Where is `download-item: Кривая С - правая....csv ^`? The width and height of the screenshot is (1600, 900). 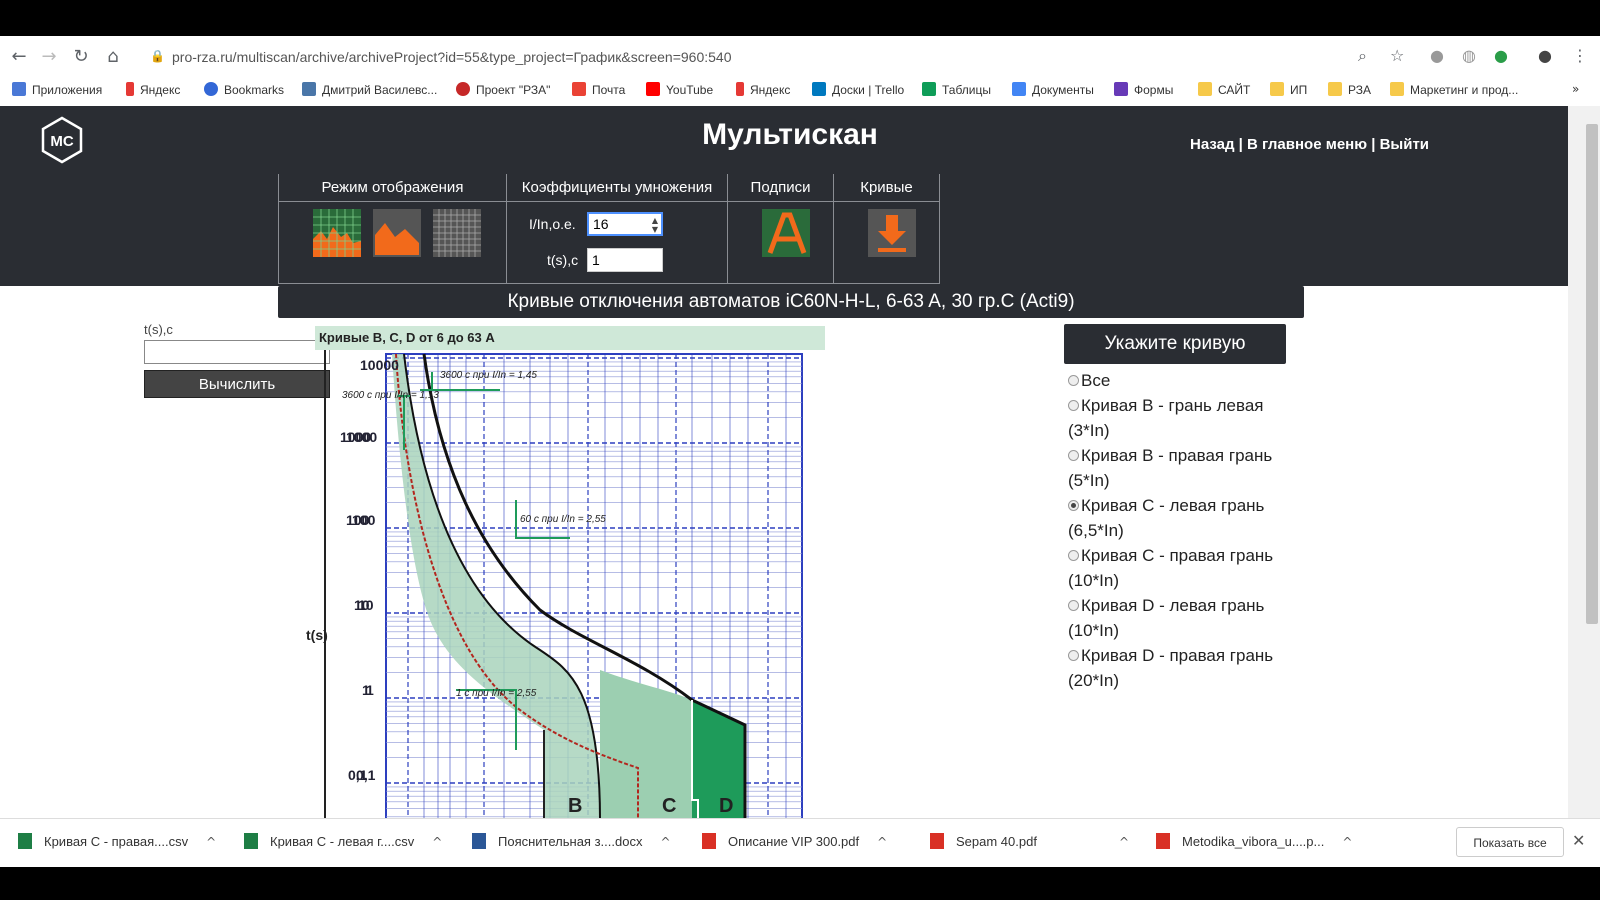
download-item: Кривая С - правая....csv ^ is located at coordinates (117, 841).